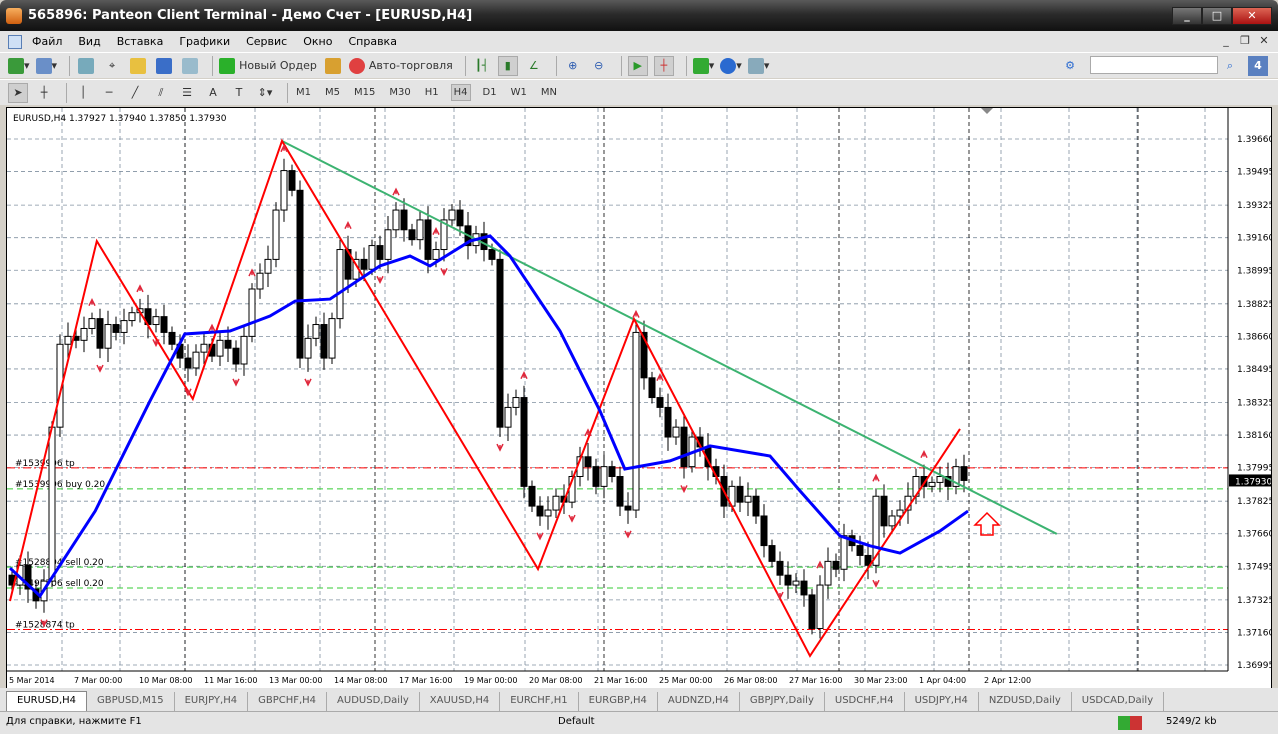  What do you see at coordinates (1007, 680) in the screenshot?
I see `time-tick-label: 2 Apr 12:00` at bounding box center [1007, 680].